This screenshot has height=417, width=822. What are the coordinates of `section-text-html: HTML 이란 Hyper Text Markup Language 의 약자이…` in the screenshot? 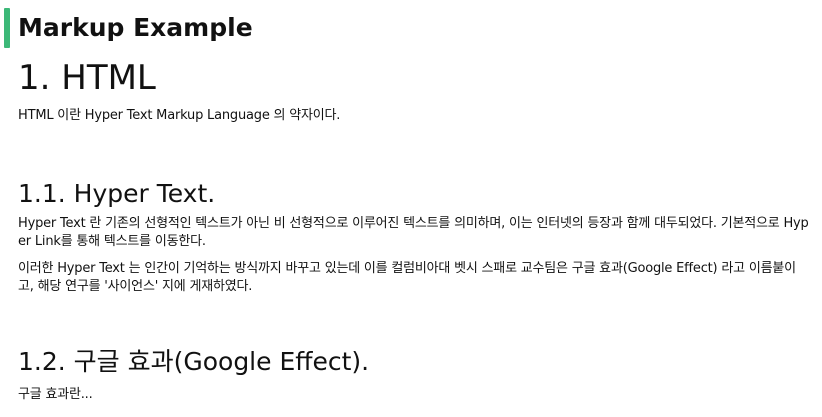 It's located at (179, 115).